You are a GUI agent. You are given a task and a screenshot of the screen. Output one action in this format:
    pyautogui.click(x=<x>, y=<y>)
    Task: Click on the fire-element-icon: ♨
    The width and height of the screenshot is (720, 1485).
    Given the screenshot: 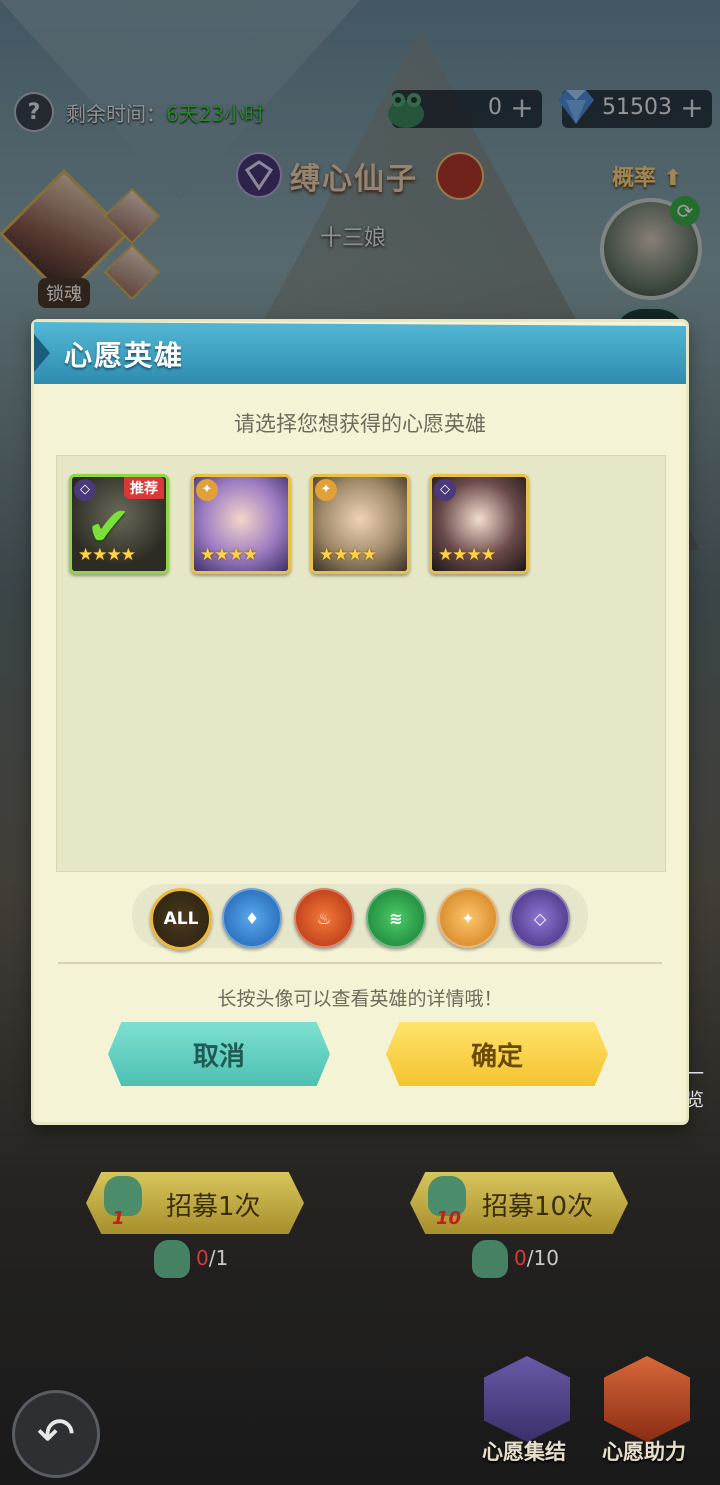 What is the action you would take?
    pyautogui.click(x=324, y=918)
    